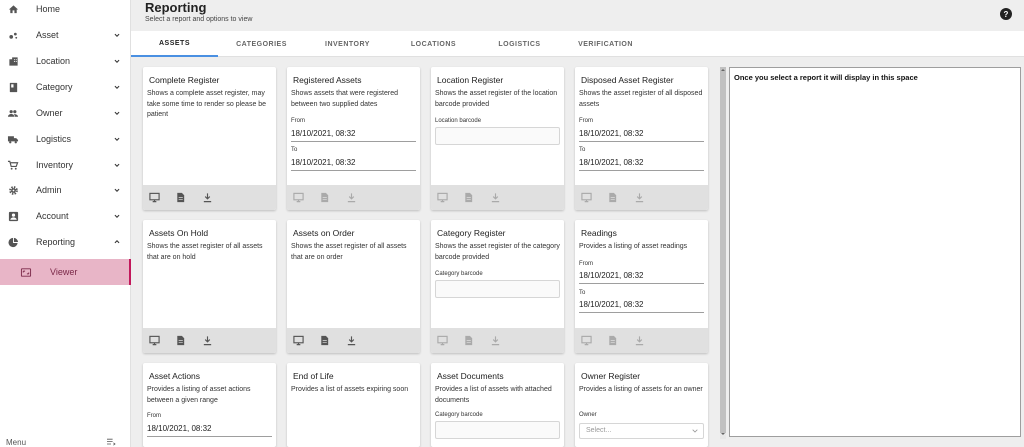 The width and height of the screenshot is (1024, 447). I want to click on sidebar-item-inventory: Inventory, so click(65, 165).